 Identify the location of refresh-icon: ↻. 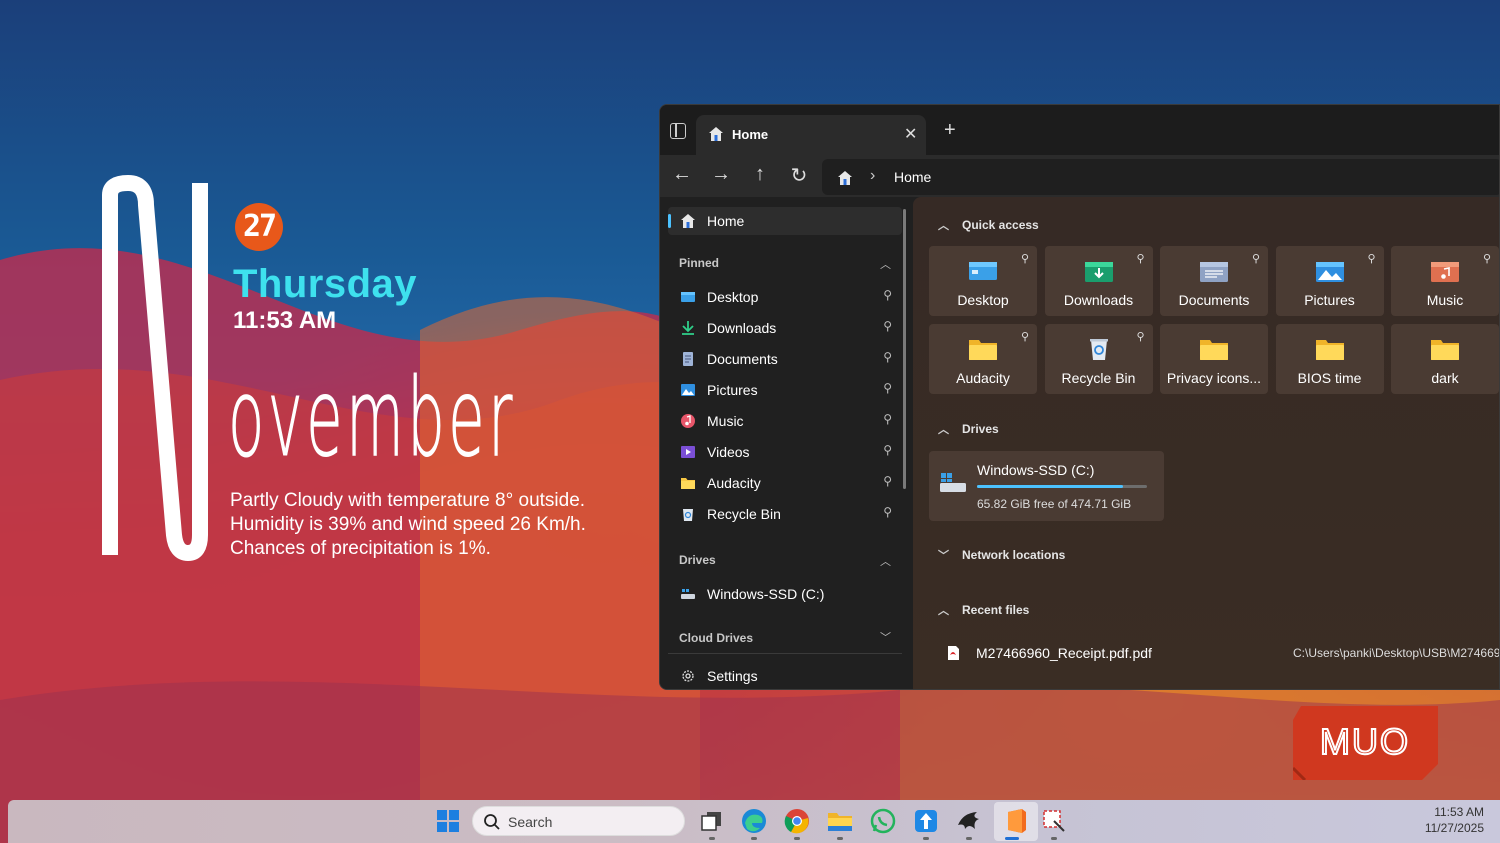
(799, 175).